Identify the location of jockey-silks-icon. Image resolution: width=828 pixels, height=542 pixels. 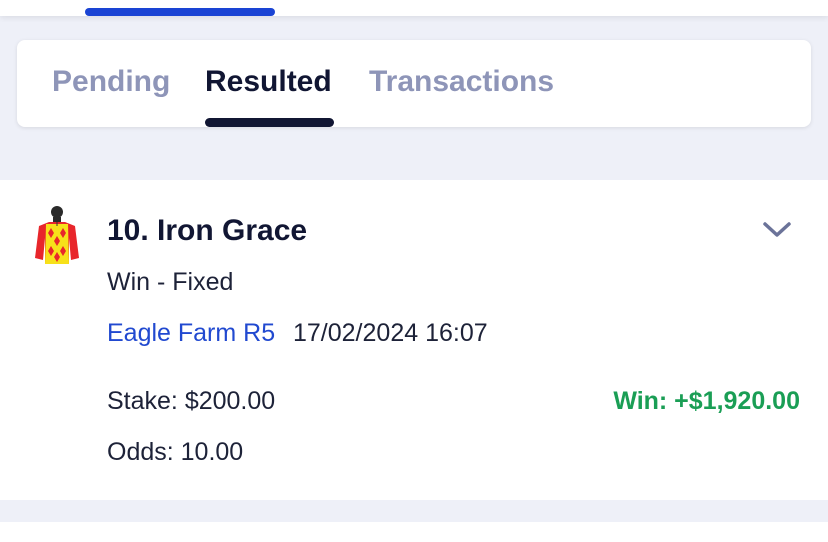
(57, 235).